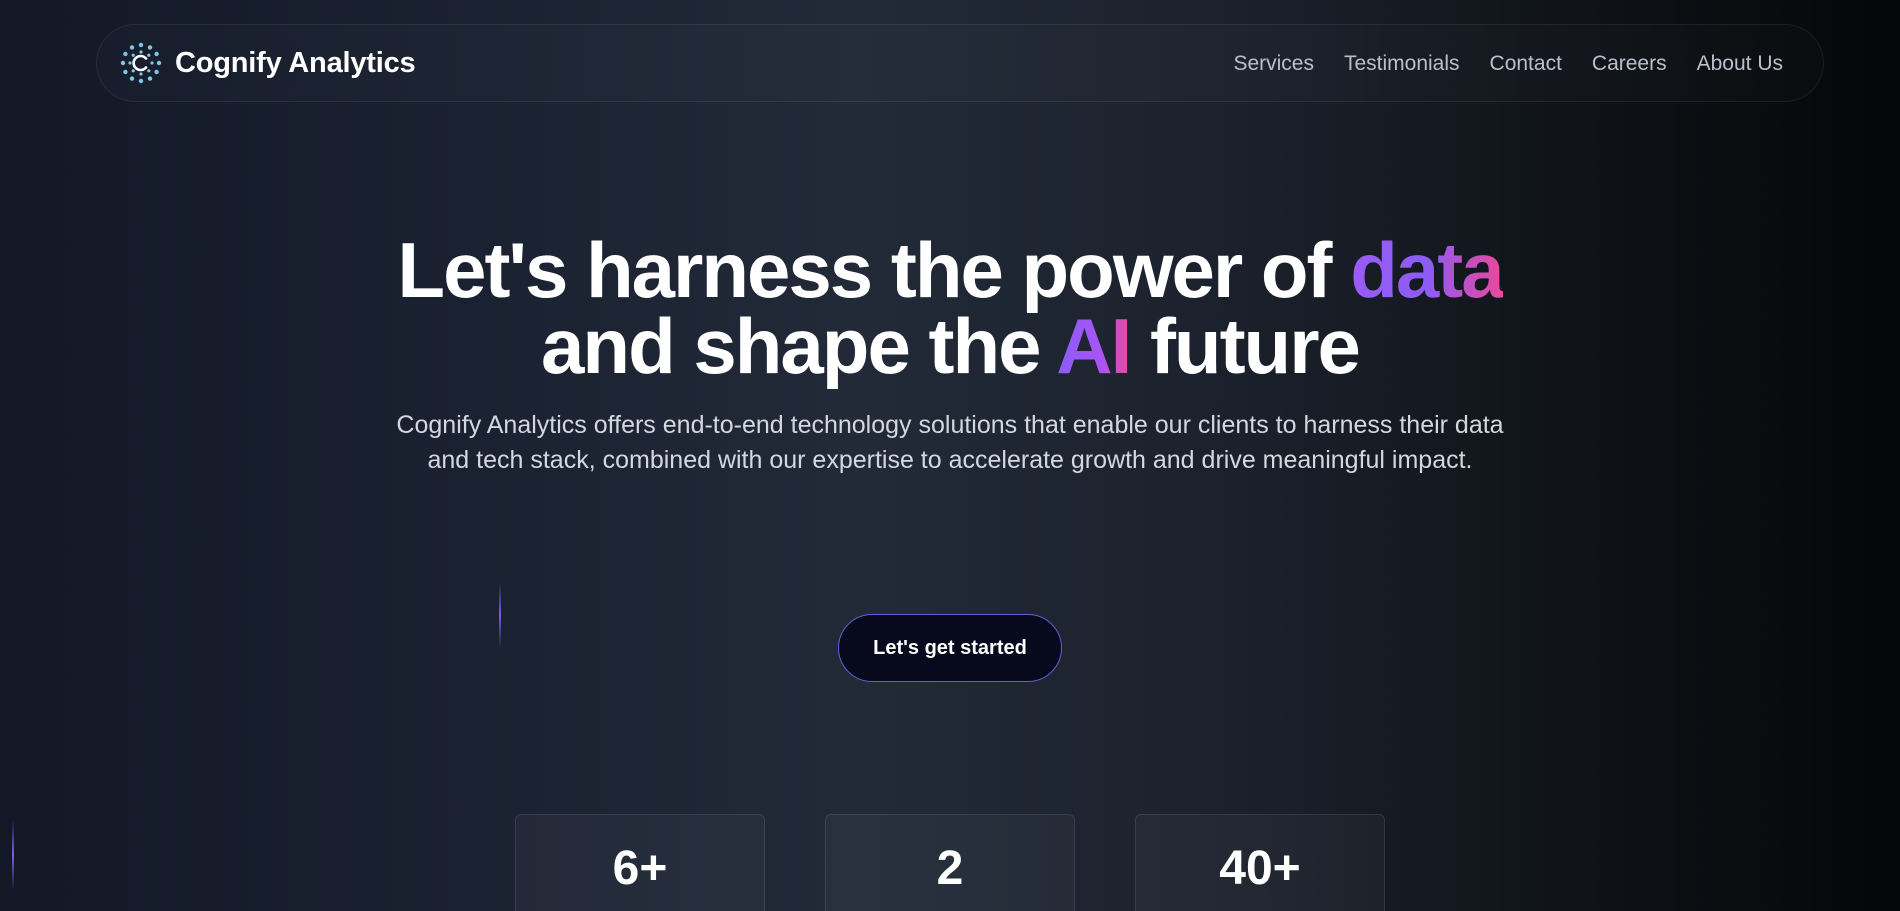  What do you see at coordinates (1427, 270) in the screenshot?
I see `headline-highlight-data: data` at bounding box center [1427, 270].